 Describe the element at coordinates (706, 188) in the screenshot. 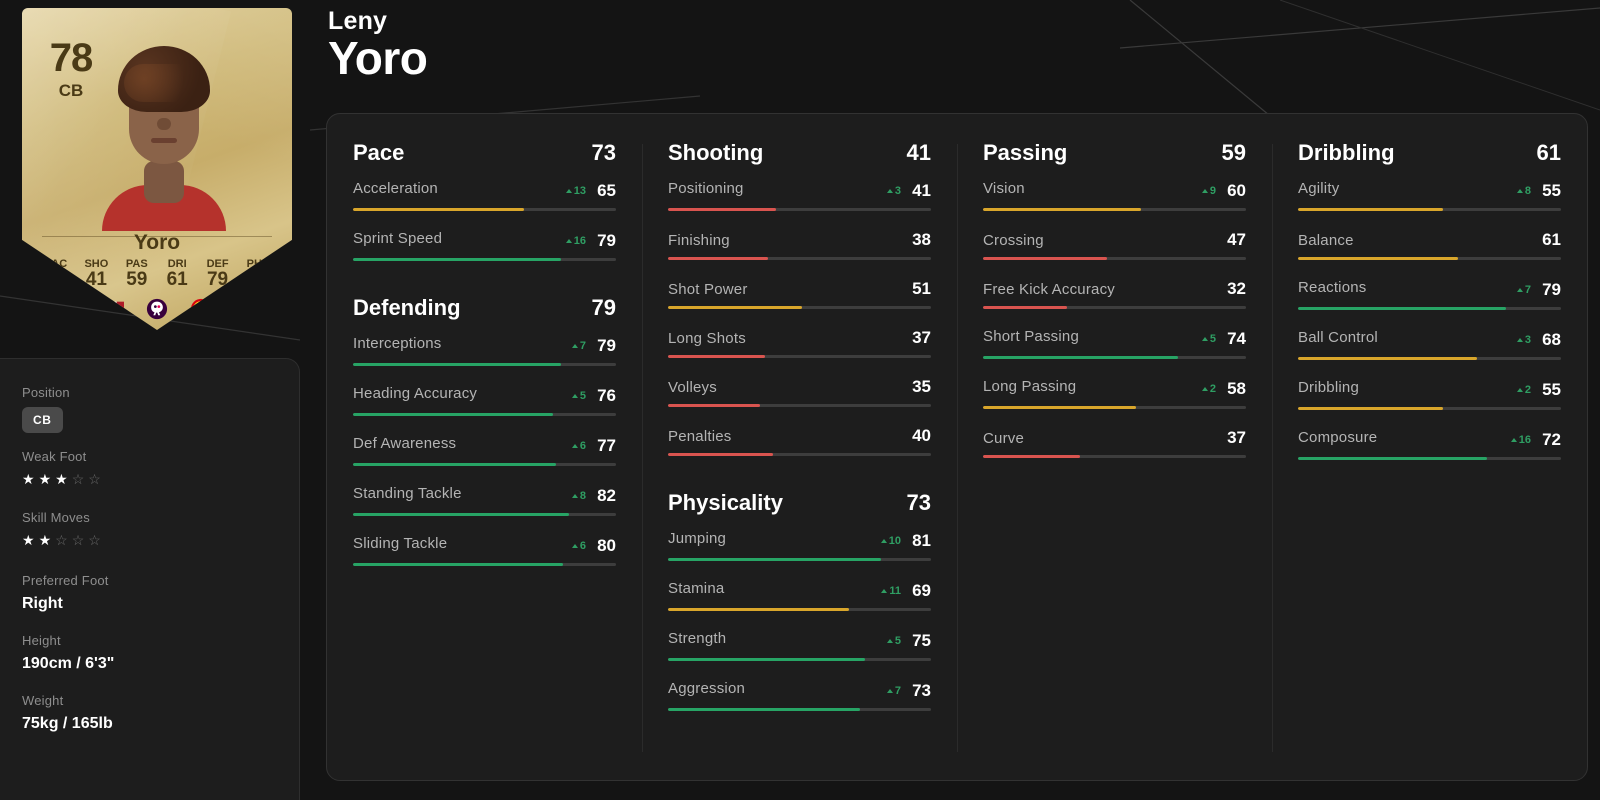

I see `stat-name: Positioning` at that location.